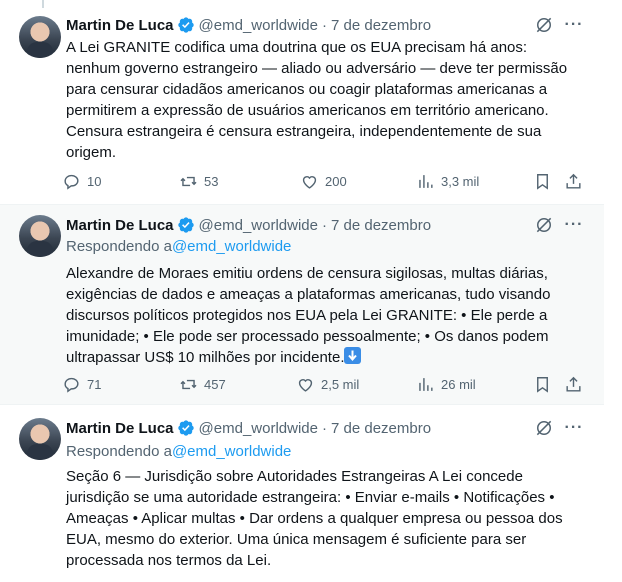  What do you see at coordinates (81, 384) in the screenshot?
I see `reply-button: 71` at bounding box center [81, 384].